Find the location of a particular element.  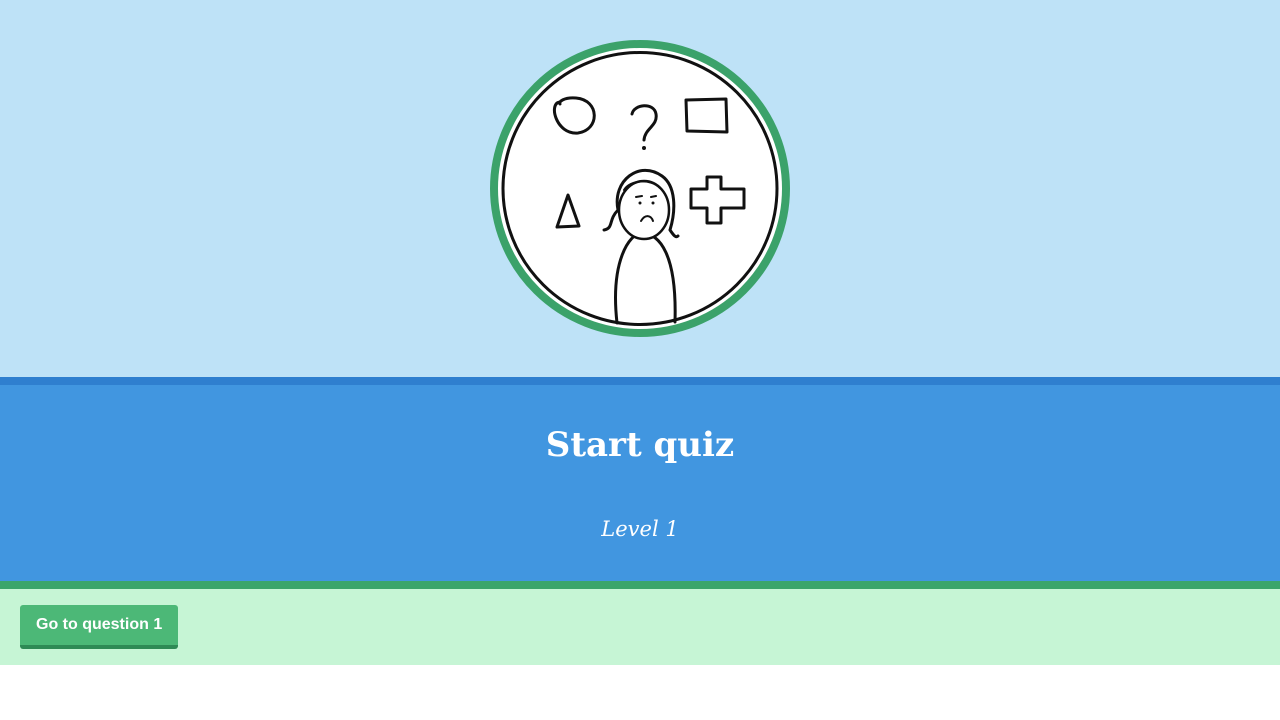

quiz-title: Start quiz is located at coordinates (640, 445).